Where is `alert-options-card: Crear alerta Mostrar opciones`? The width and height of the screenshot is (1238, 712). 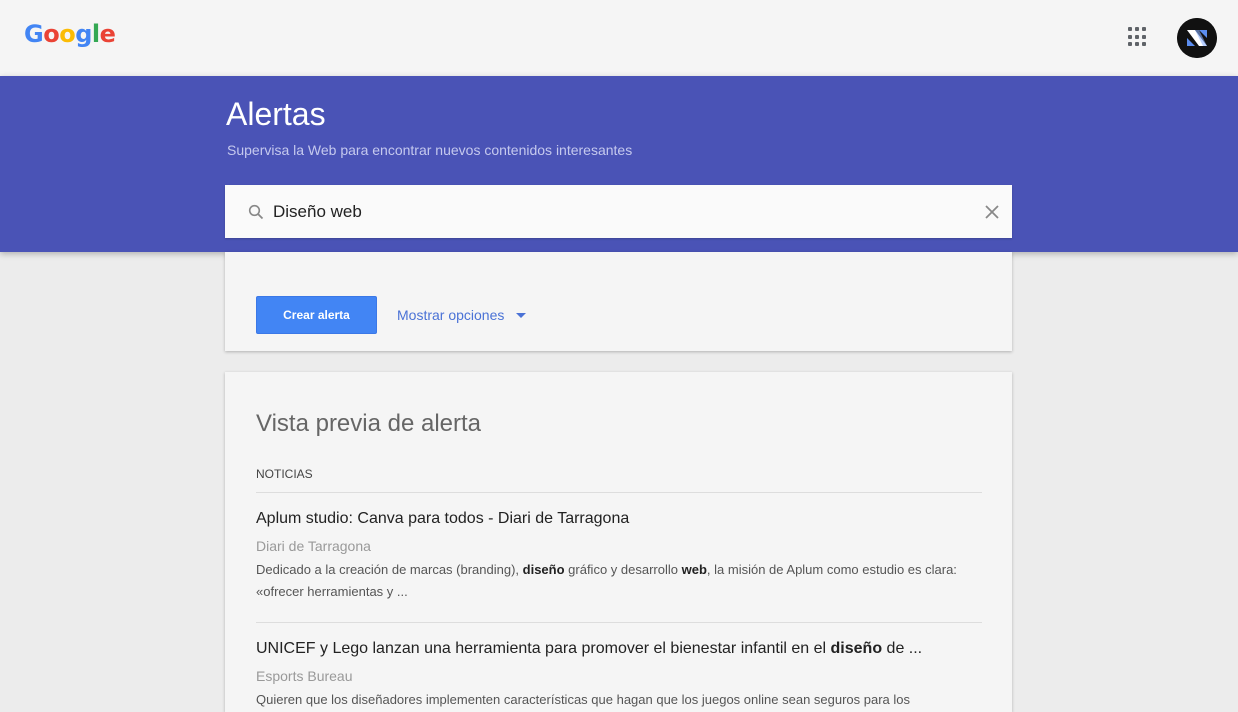 alert-options-card: Crear alerta Mostrar opciones is located at coordinates (618, 301).